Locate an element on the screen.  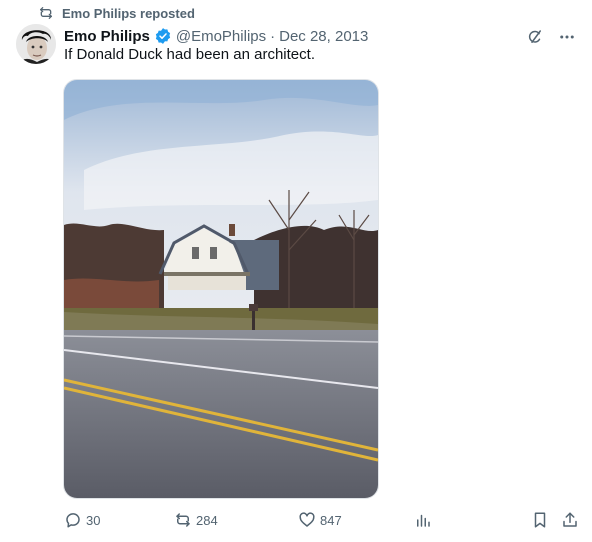
like-button: 847 is located at coordinates (320, 520).